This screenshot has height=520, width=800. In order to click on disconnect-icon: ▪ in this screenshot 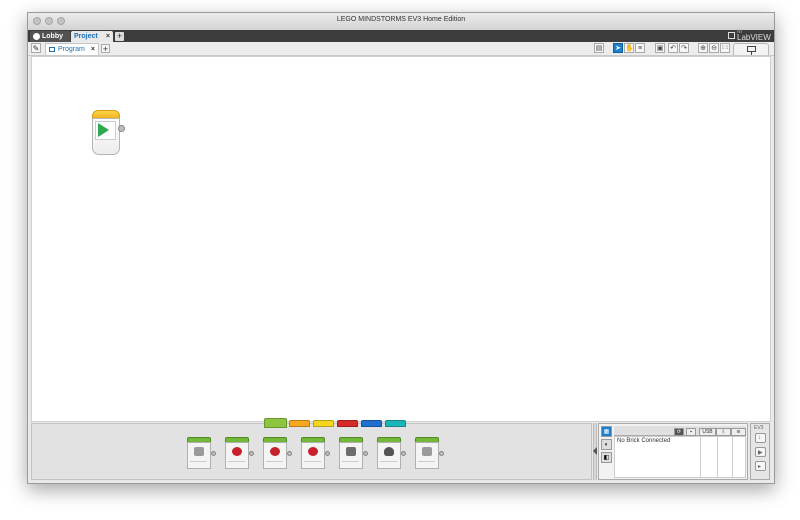, I will do `click(691, 432)`.